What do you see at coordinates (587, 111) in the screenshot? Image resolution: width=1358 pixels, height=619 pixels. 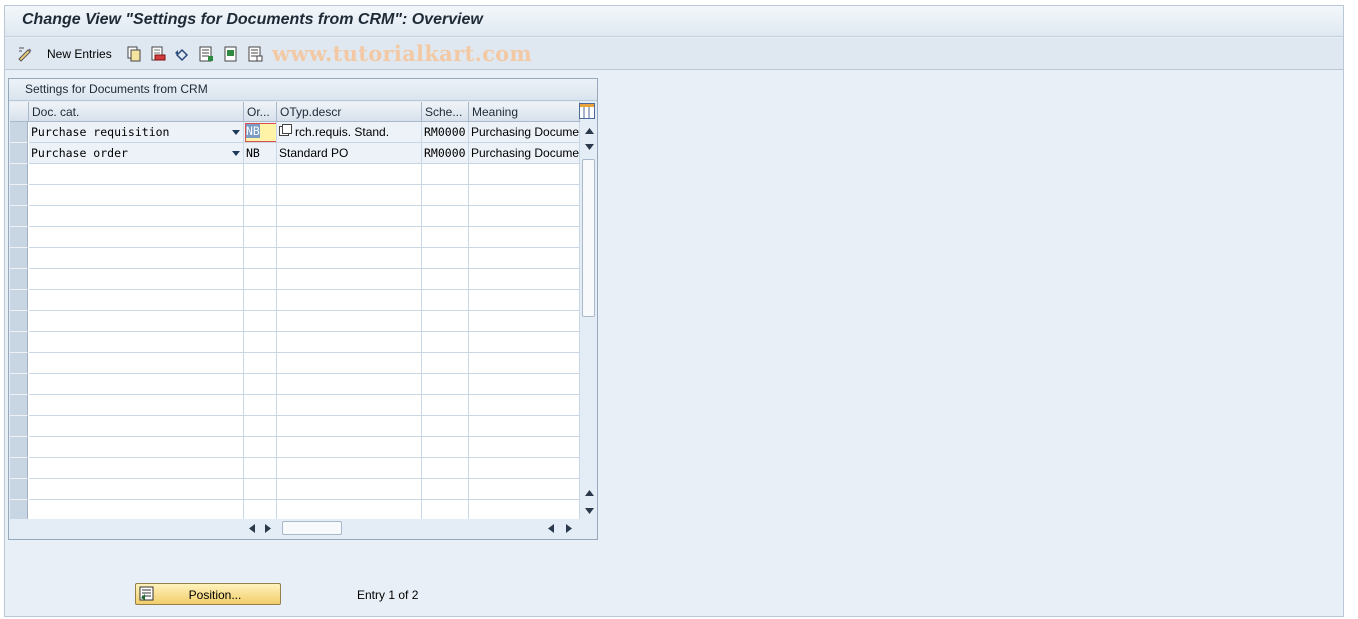 I see `column-settings-icon` at bounding box center [587, 111].